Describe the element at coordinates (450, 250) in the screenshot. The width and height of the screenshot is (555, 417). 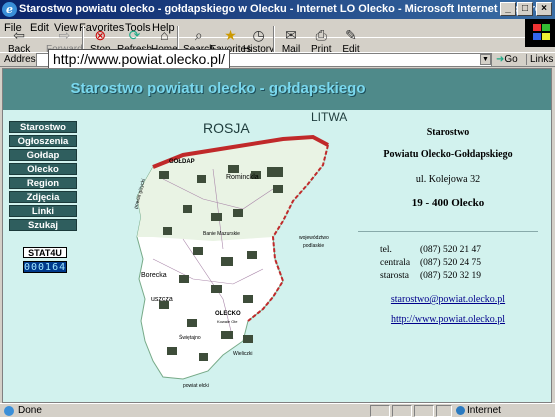
I see `contact-value: (087) 520 21 47` at that location.